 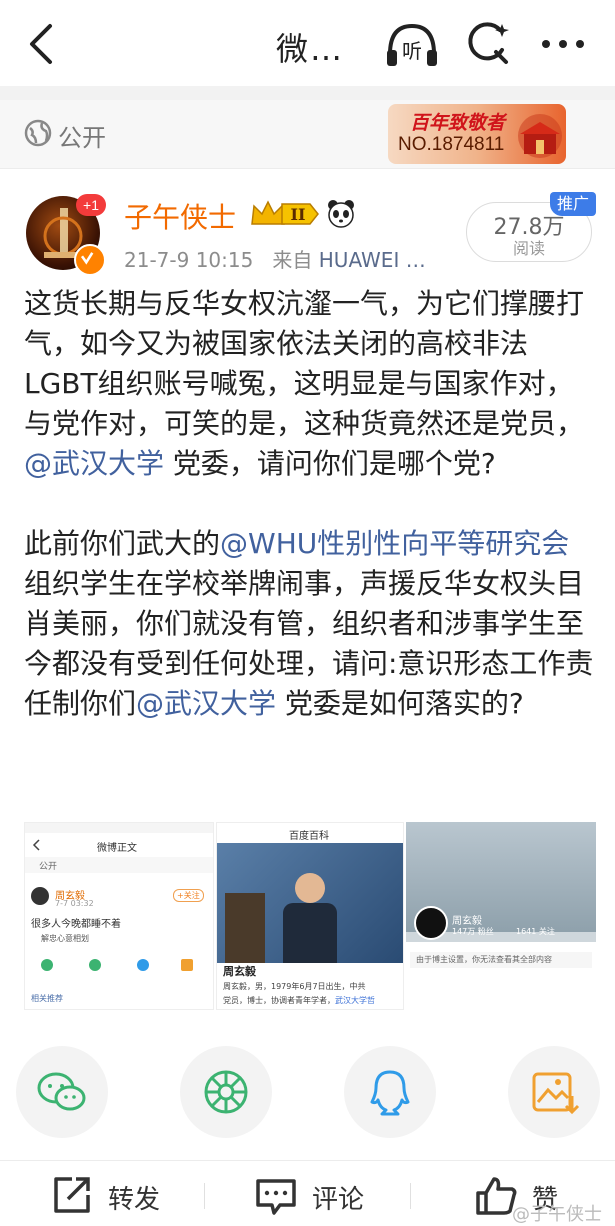 I want to click on thumb1-related: 相关推荐, so click(x=47, y=998).